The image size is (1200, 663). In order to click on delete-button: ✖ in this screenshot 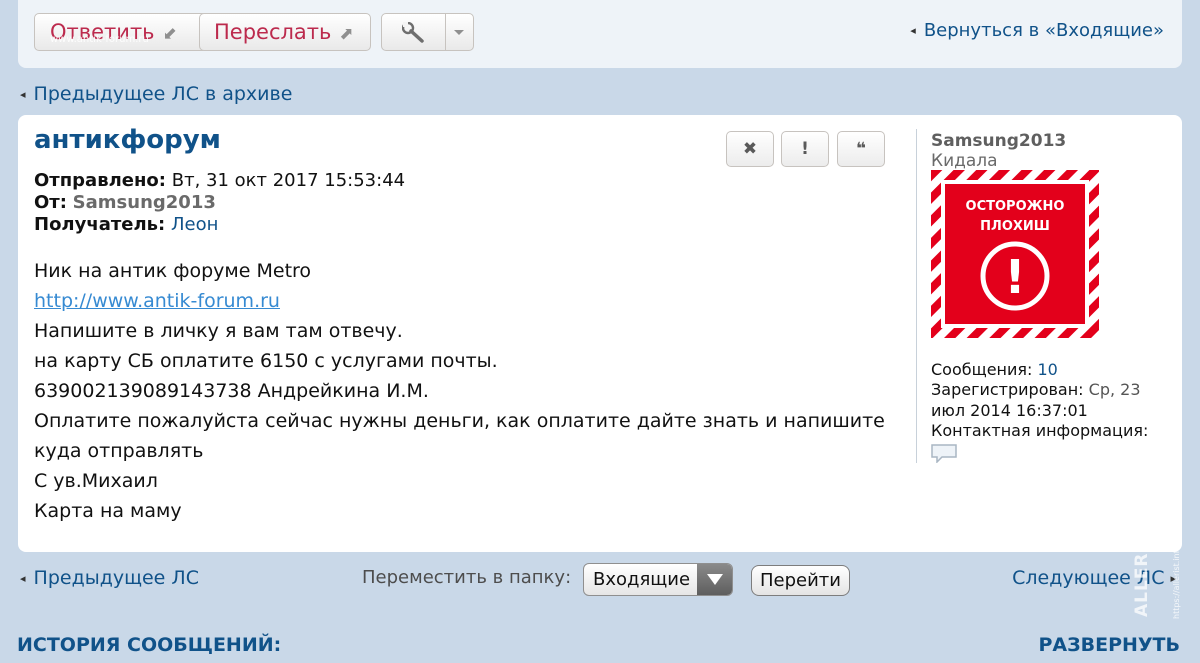, I will do `click(750, 149)`.